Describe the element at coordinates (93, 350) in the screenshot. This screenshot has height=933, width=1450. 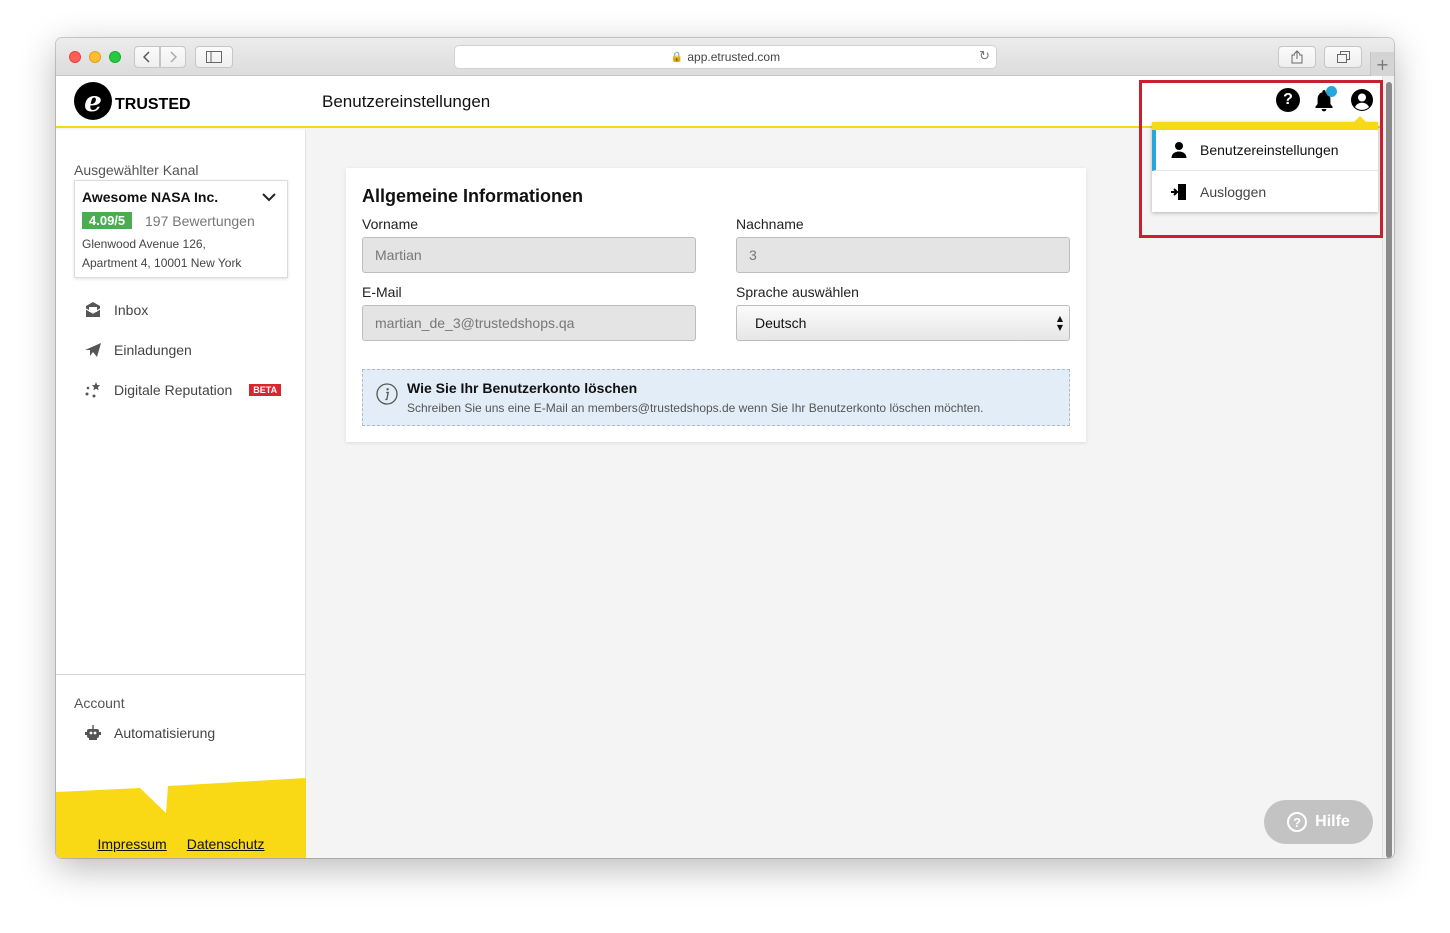
I see `paper-plane-icon` at that location.